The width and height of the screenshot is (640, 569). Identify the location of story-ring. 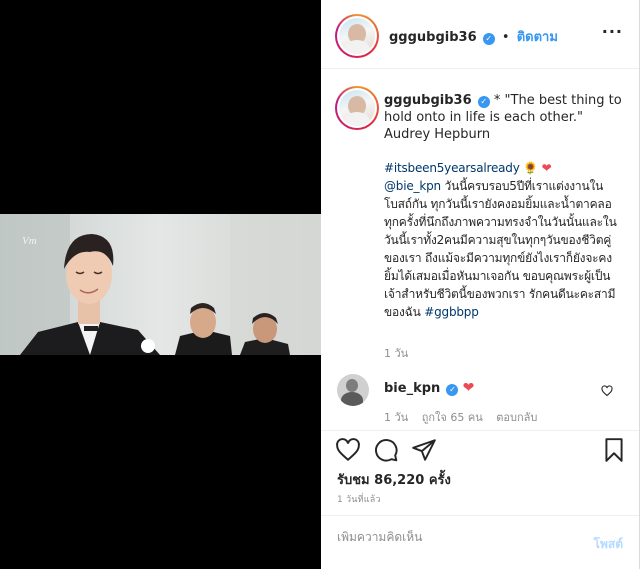
(357, 36).